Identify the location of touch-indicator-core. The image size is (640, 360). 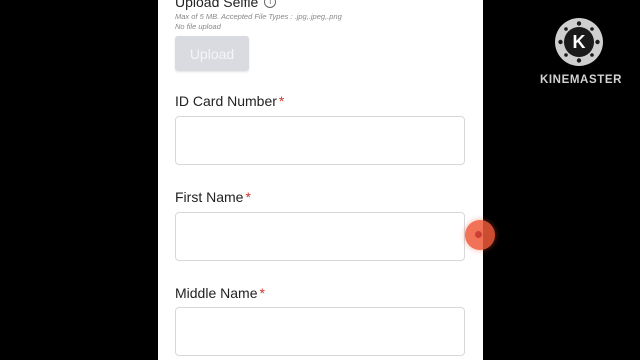
(478, 234).